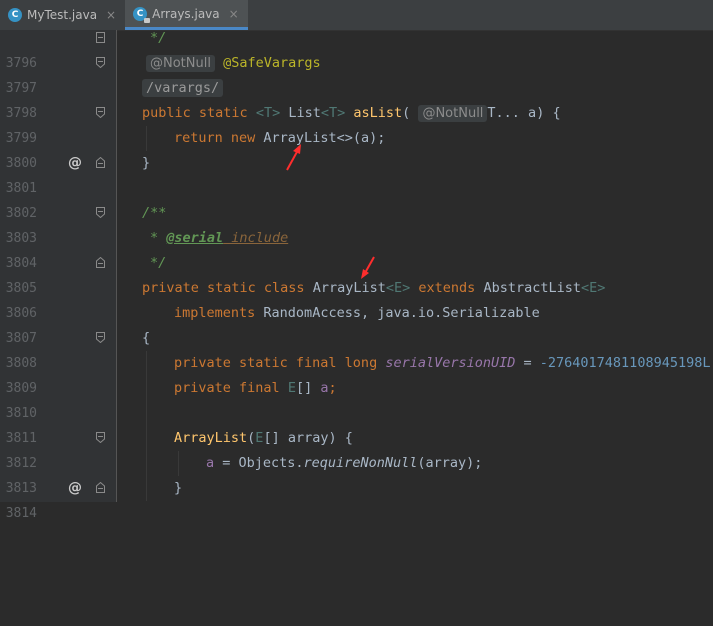  Describe the element at coordinates (356, 98) in the screenshot. I see `code-line: 3798 /varargs/` at that location.